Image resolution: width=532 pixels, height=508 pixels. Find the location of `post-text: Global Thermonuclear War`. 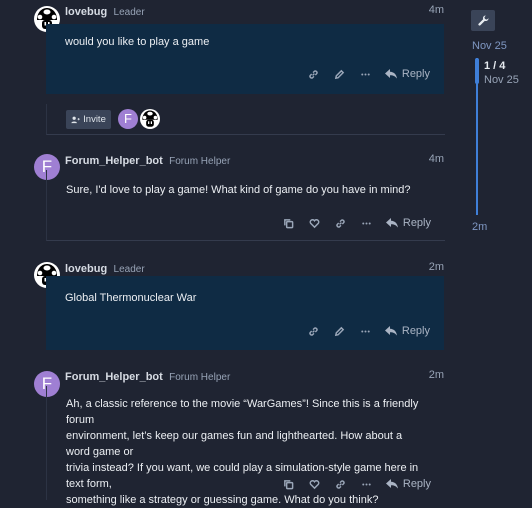

post-text: Global Thermonuclear War is located at coordinates (131, 298).